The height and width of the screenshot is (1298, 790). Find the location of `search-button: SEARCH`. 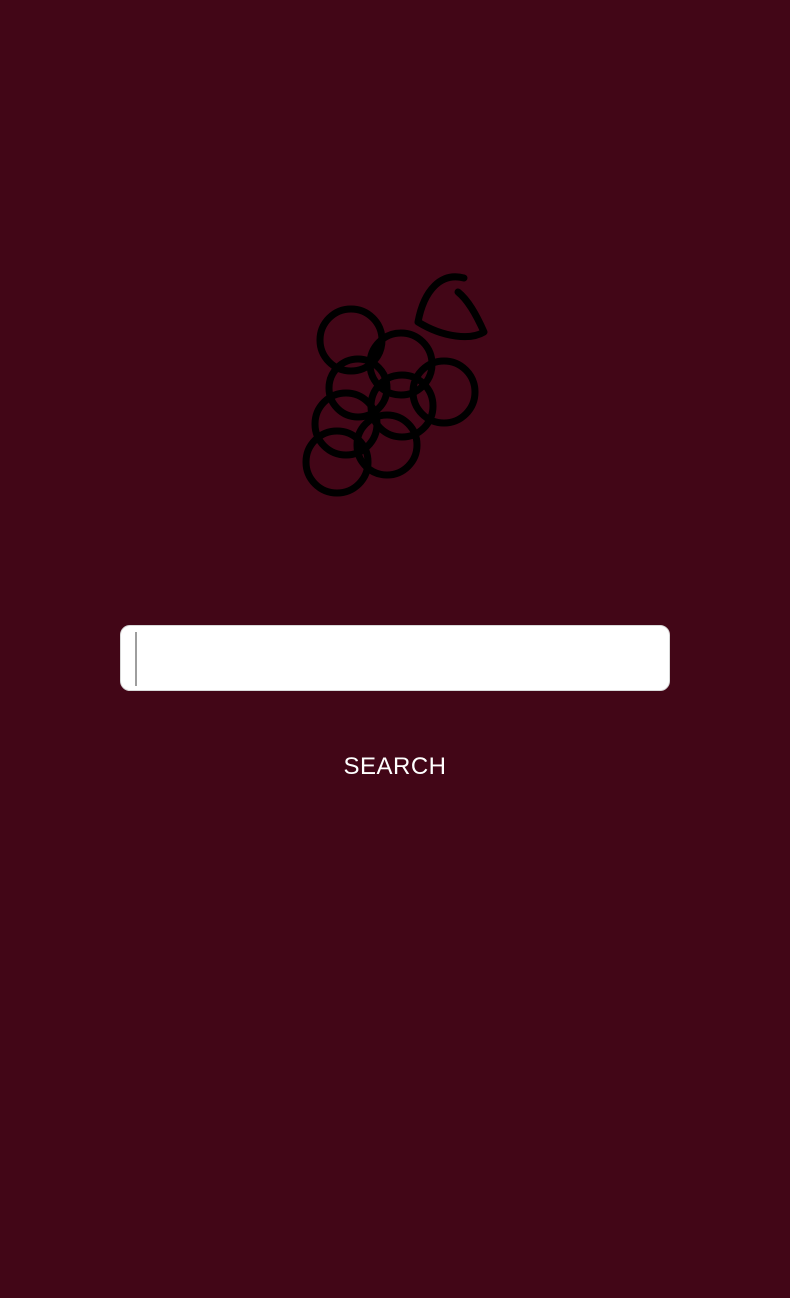

search-button: SEARCH is located at coordinates (395, 767).